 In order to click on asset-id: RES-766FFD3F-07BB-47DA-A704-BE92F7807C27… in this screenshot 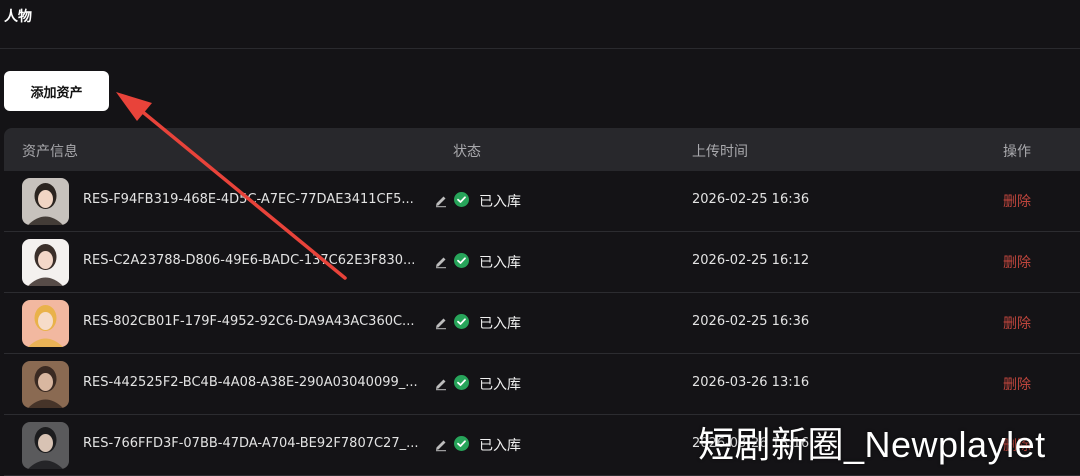, I will do `click(251, 443)`.